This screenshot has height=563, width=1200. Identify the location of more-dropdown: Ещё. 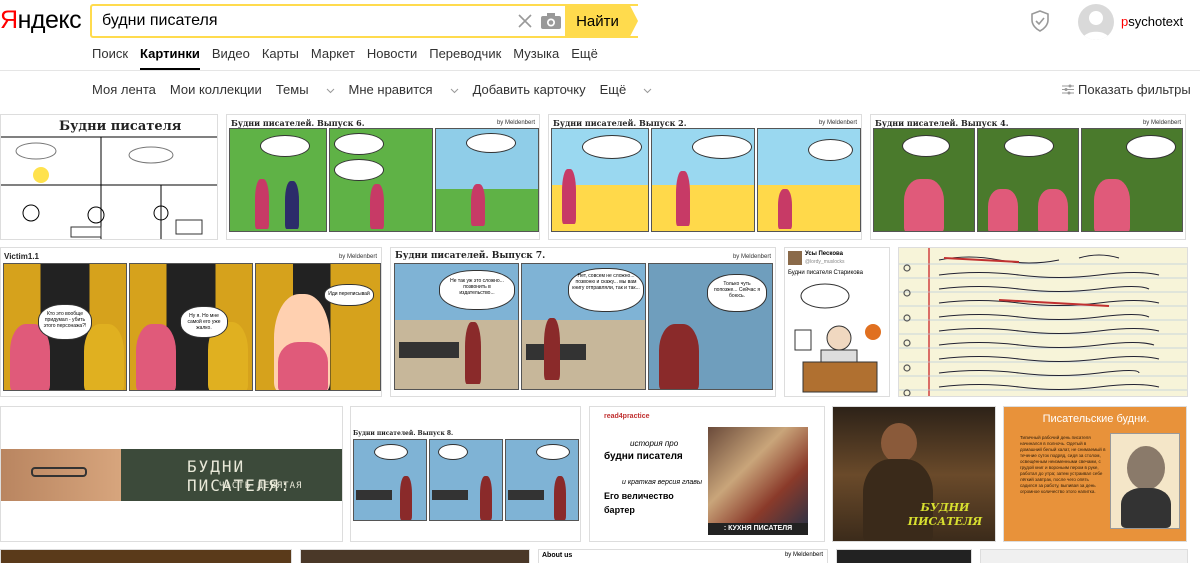
(626, 89).